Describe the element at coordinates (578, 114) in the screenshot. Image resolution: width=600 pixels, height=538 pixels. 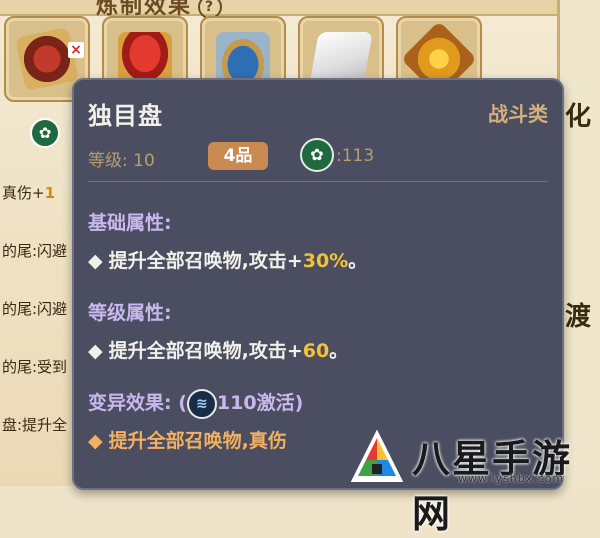
I see `right-tab-label-1: 化` at that location.